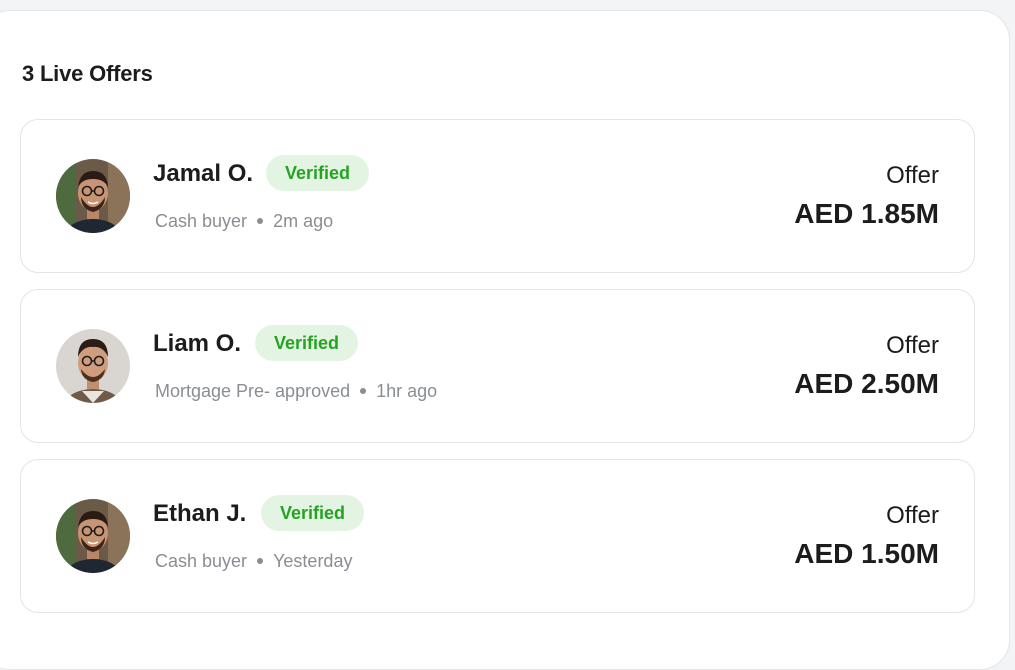 The image size is (1015, 670). I want to click on offer-time: 2m ago, so click(303, 221).